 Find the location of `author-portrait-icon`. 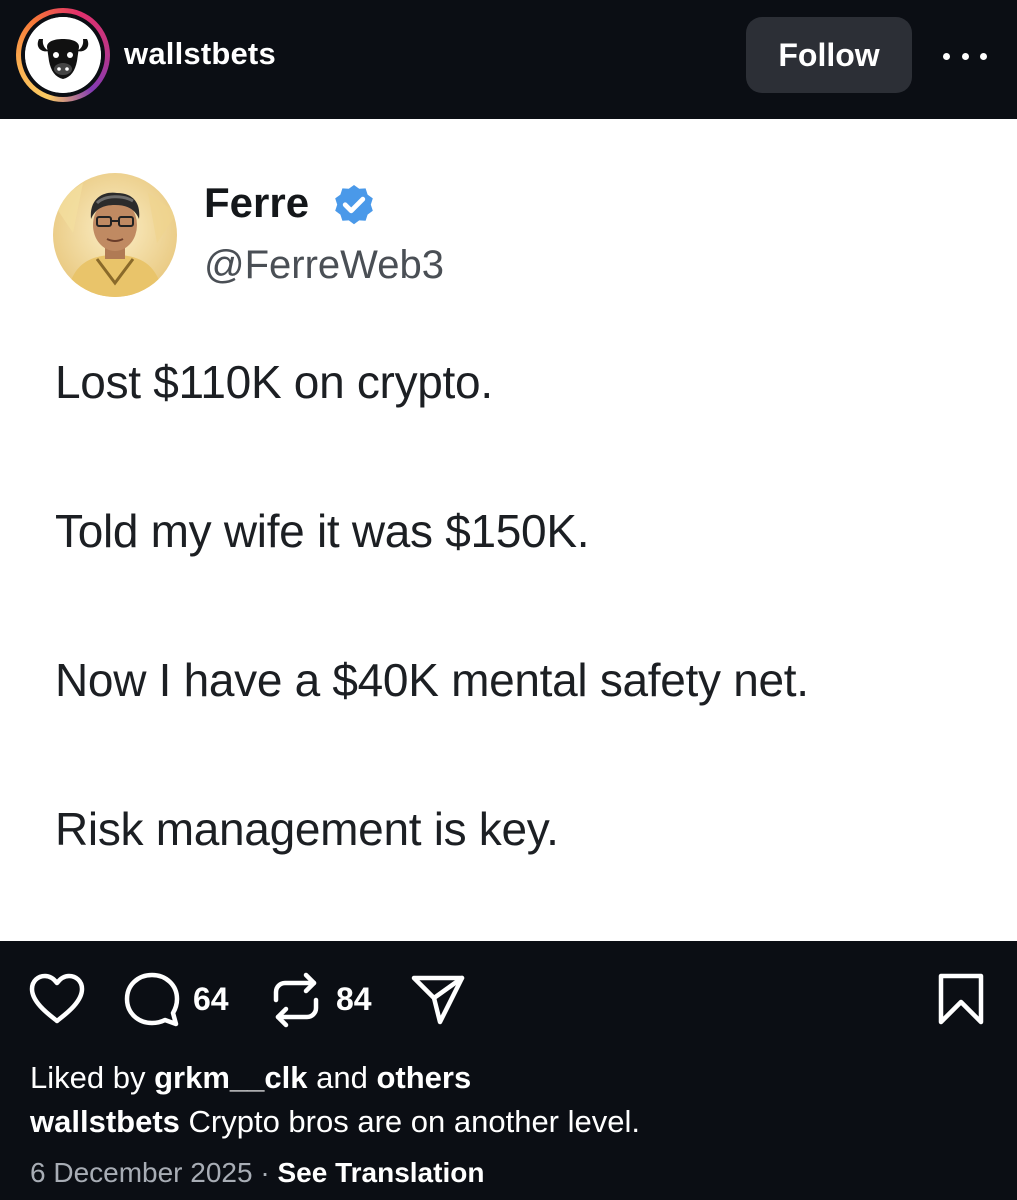

author-portrait-icon is located at coordinates (115, 235).